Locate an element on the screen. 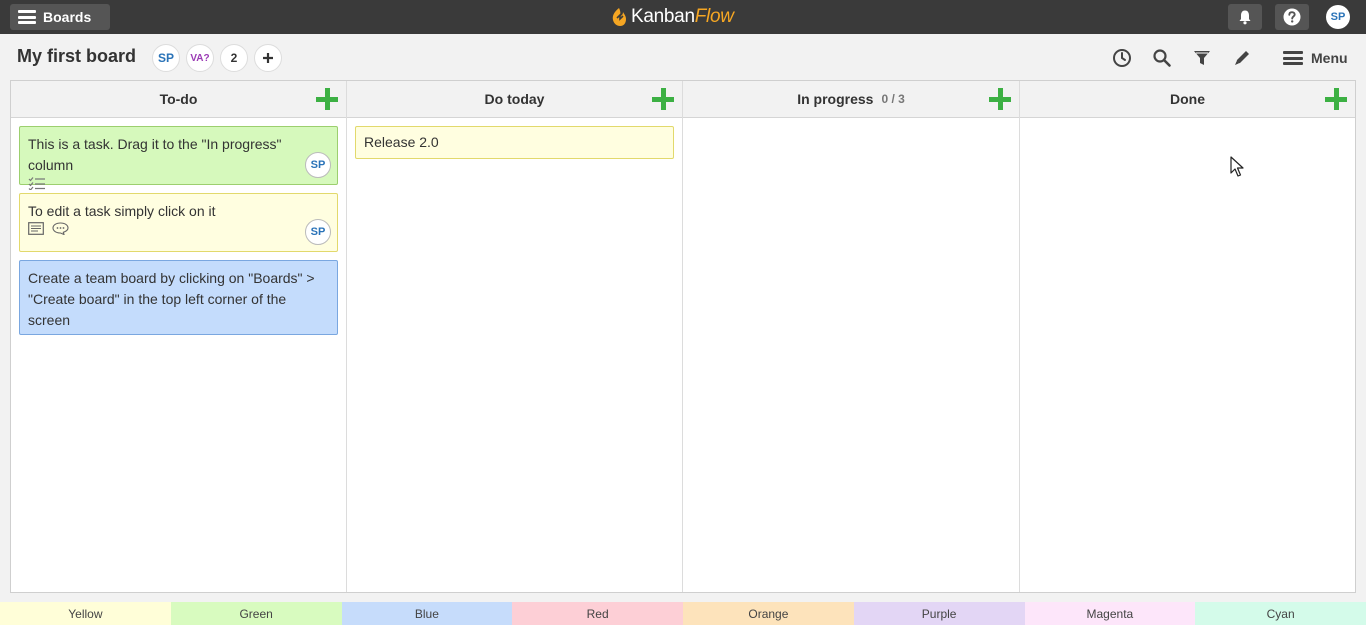  member-count-badge: 2 is located at coordinates (234, 58).